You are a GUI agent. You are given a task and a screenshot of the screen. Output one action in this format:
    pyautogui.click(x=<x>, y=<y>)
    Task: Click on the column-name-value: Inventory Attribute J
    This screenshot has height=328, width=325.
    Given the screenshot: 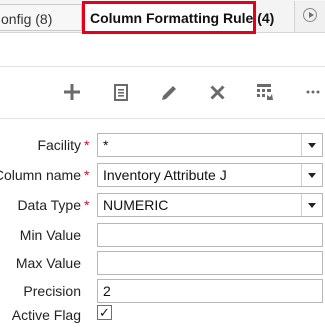 What is the action you would take?
    pyautogui.click(x=165, y=175)
    